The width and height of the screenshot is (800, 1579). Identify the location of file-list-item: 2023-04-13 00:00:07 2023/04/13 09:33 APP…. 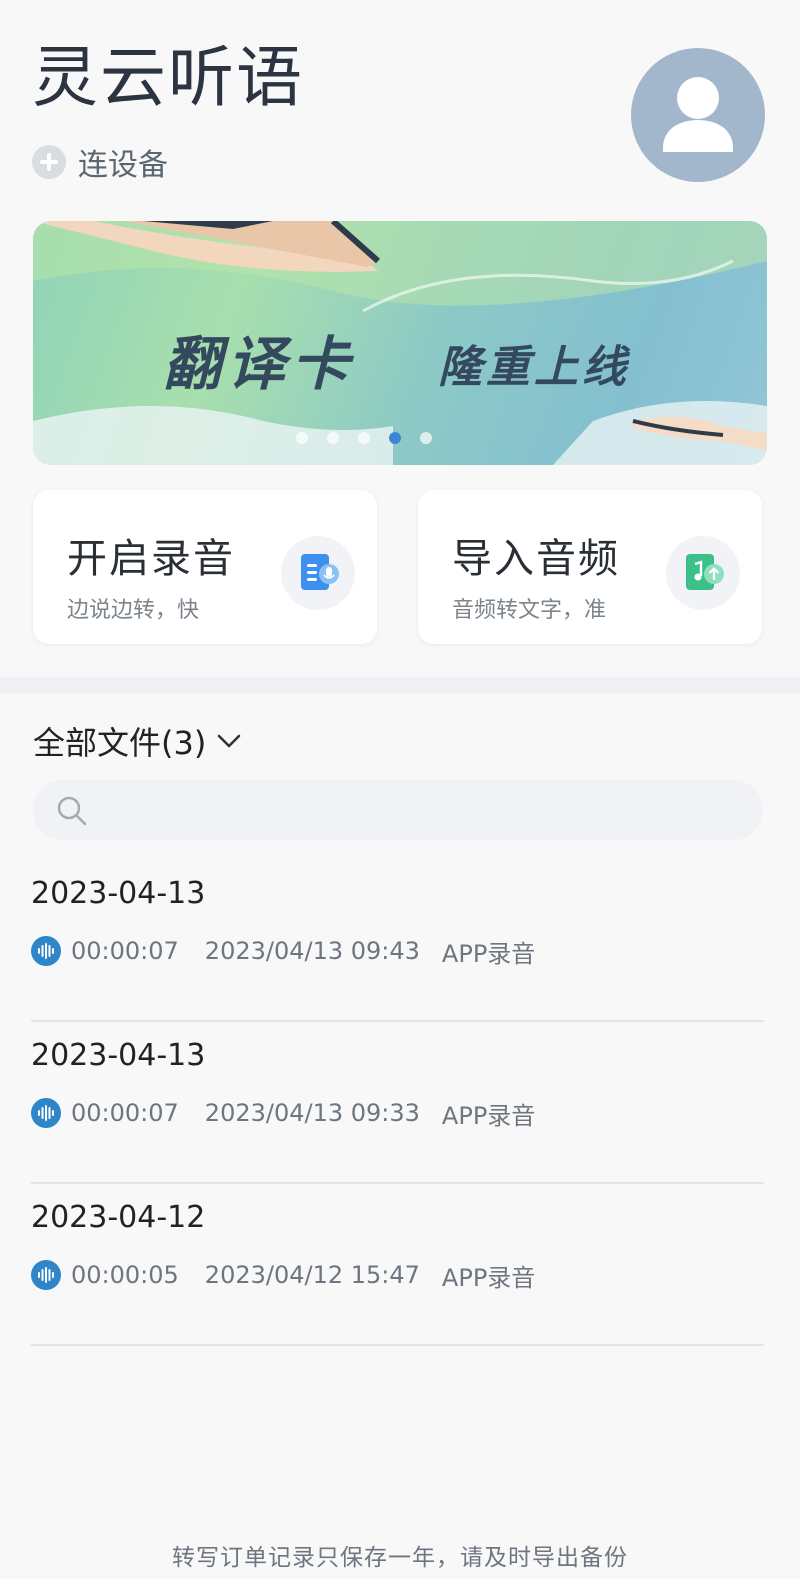
(397, 1103).